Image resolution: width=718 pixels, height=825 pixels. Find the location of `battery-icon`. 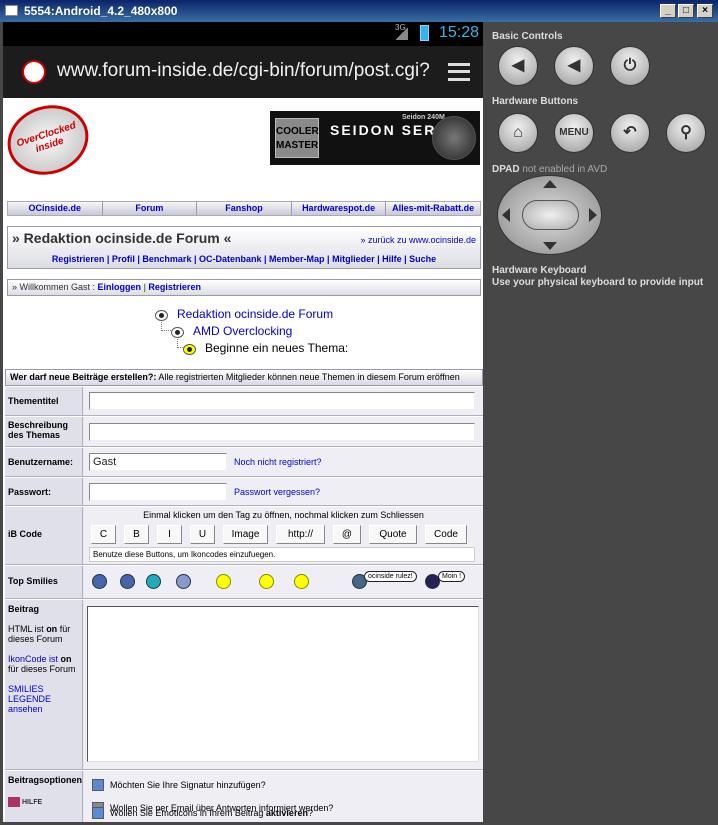

battery-icon is located at coordinates (424, 33).